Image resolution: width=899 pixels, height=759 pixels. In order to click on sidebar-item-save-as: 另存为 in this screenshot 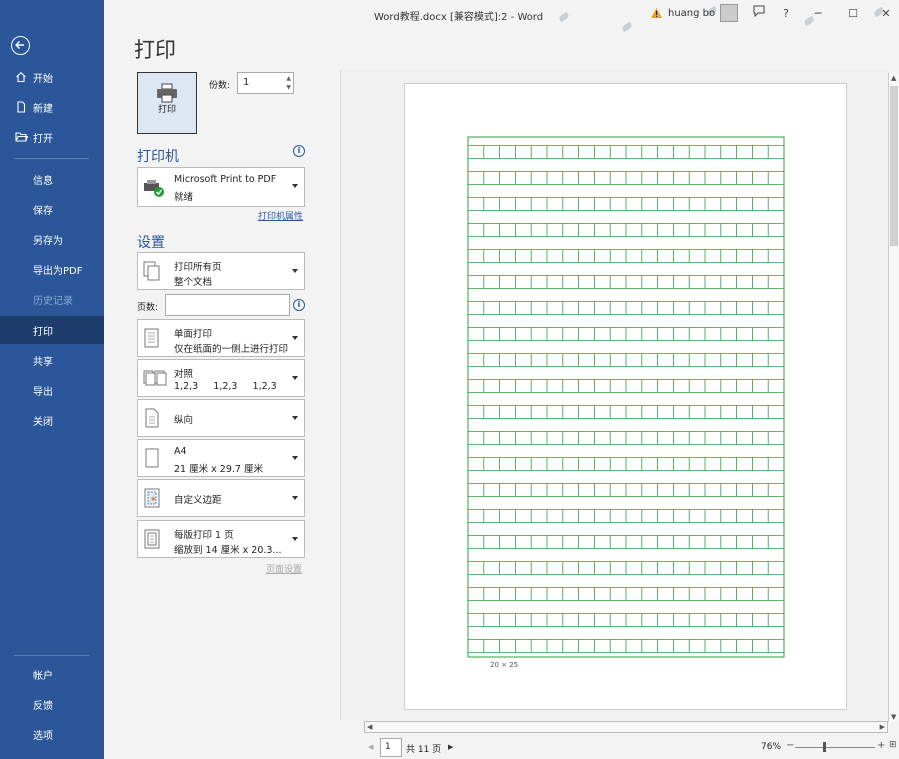, I will do `click(52, 239)`.